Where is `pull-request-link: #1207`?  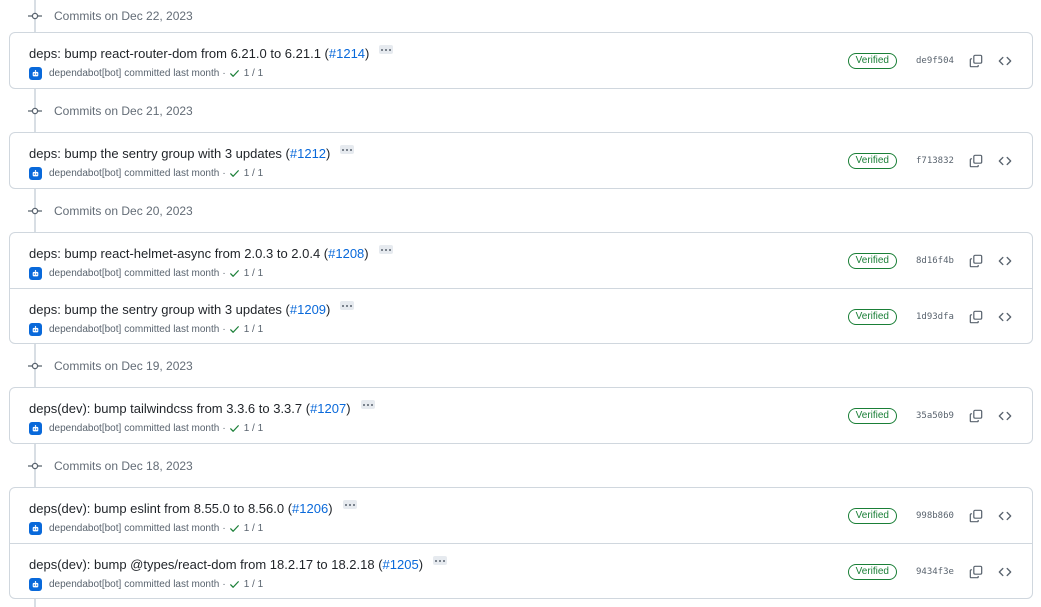 pull-request-link: #1207 is located at coordinates (328, 408).